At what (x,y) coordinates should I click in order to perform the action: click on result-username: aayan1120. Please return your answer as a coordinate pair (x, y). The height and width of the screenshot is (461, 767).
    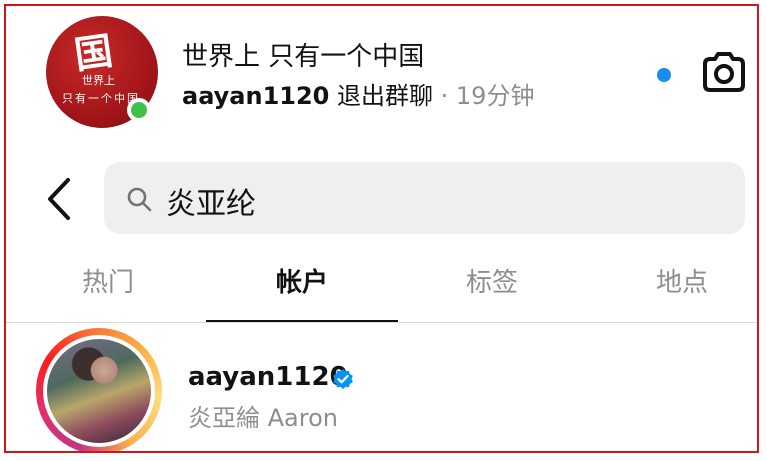
    Looking at the image, I should click on (268, 377).